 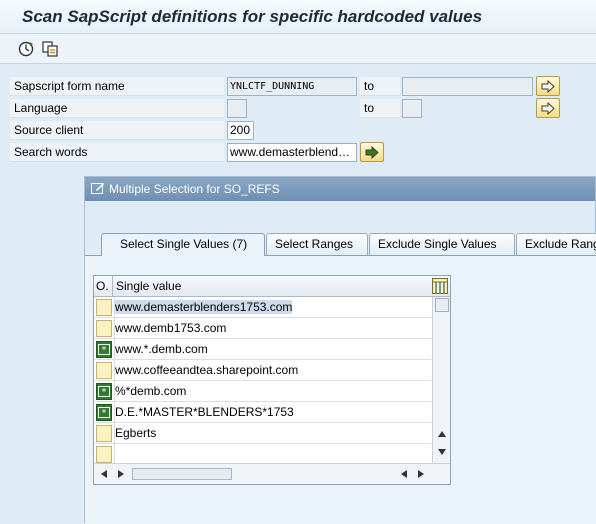 What do you see at coordinates (380, 108) in the screenshot?
I see `label-to-language: to` at bounding box center [380, 108].